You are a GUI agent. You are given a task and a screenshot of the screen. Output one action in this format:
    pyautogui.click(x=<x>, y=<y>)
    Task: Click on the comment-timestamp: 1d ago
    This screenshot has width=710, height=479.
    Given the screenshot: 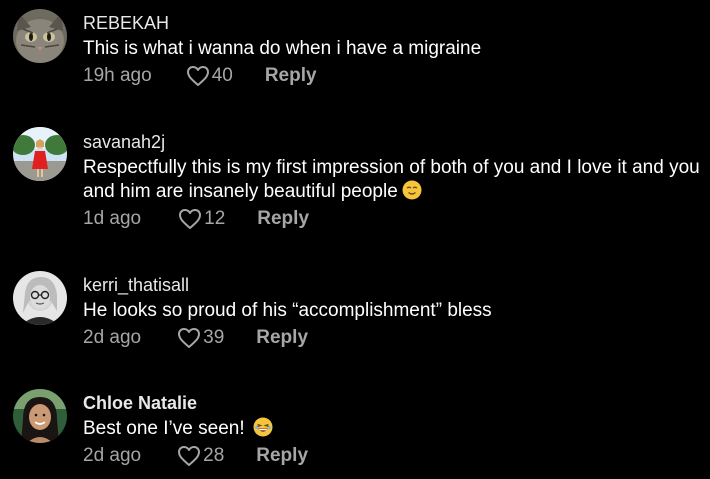 What is the action you would take?
    pyautogui.click(x=112, y=218)
    